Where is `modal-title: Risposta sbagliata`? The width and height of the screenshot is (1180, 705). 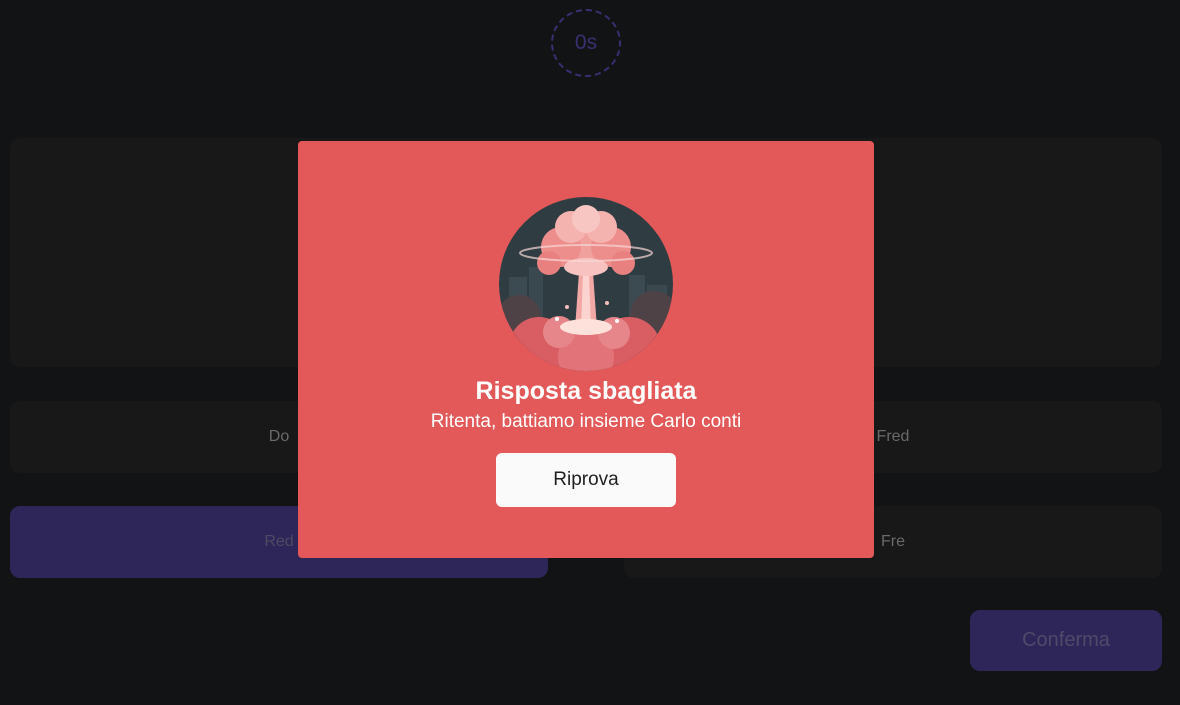
modal-title: Risposta sbagliata is located at coordinates (586, 391).